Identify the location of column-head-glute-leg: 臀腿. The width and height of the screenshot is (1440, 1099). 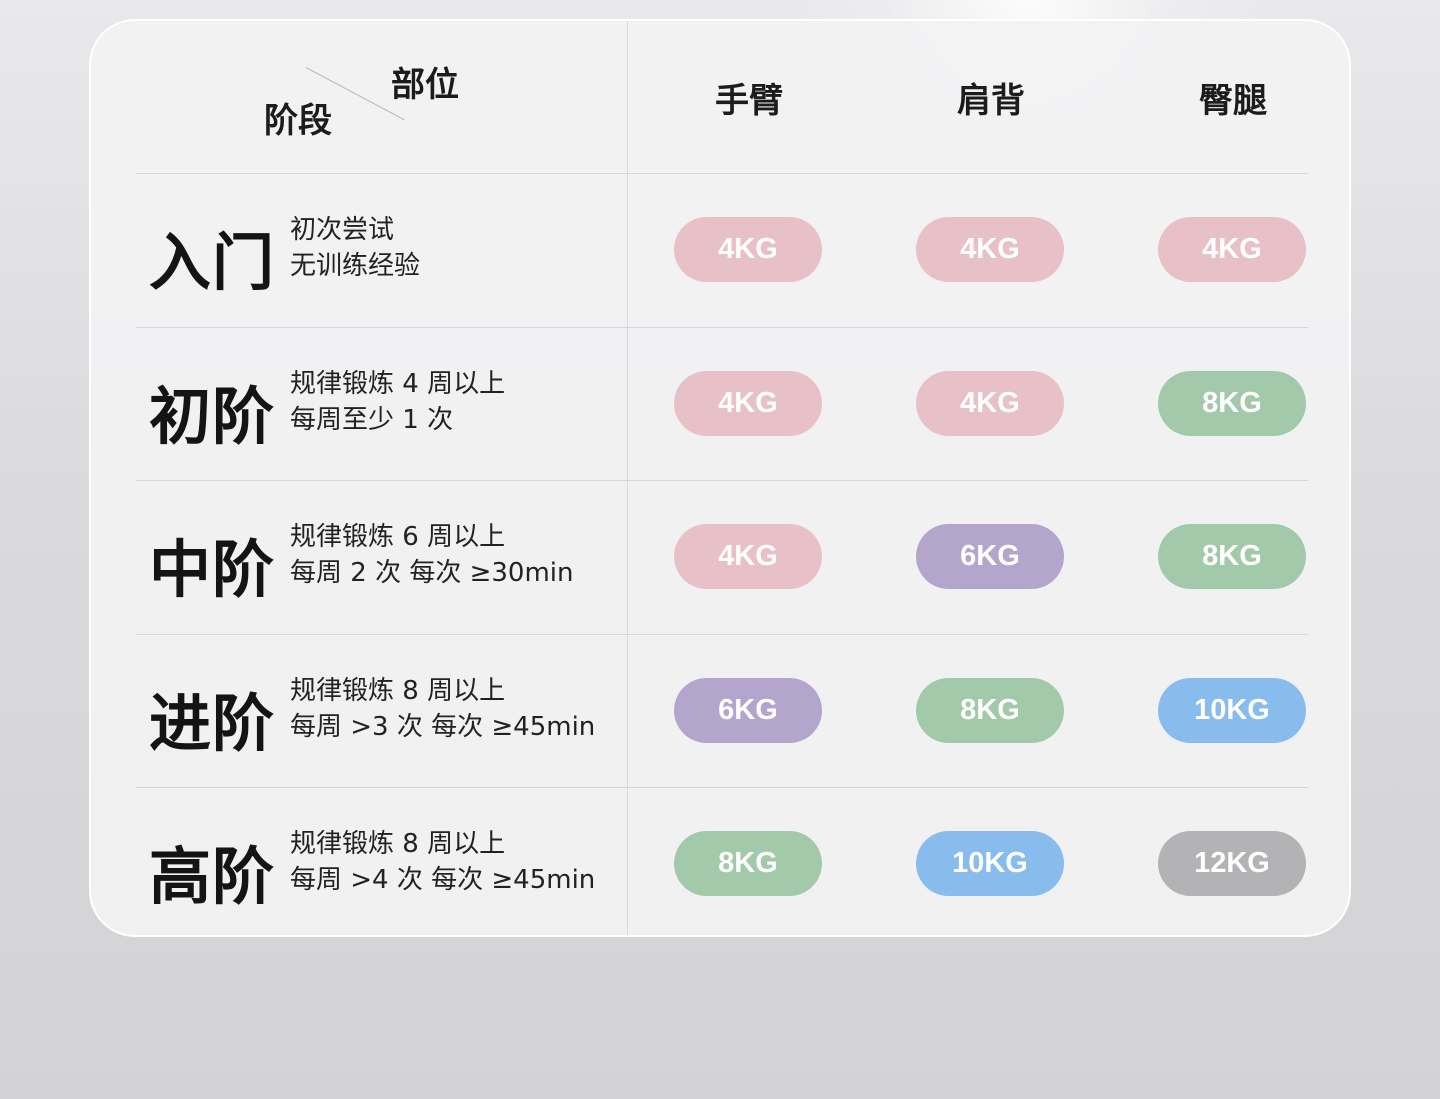
(1233, 101).